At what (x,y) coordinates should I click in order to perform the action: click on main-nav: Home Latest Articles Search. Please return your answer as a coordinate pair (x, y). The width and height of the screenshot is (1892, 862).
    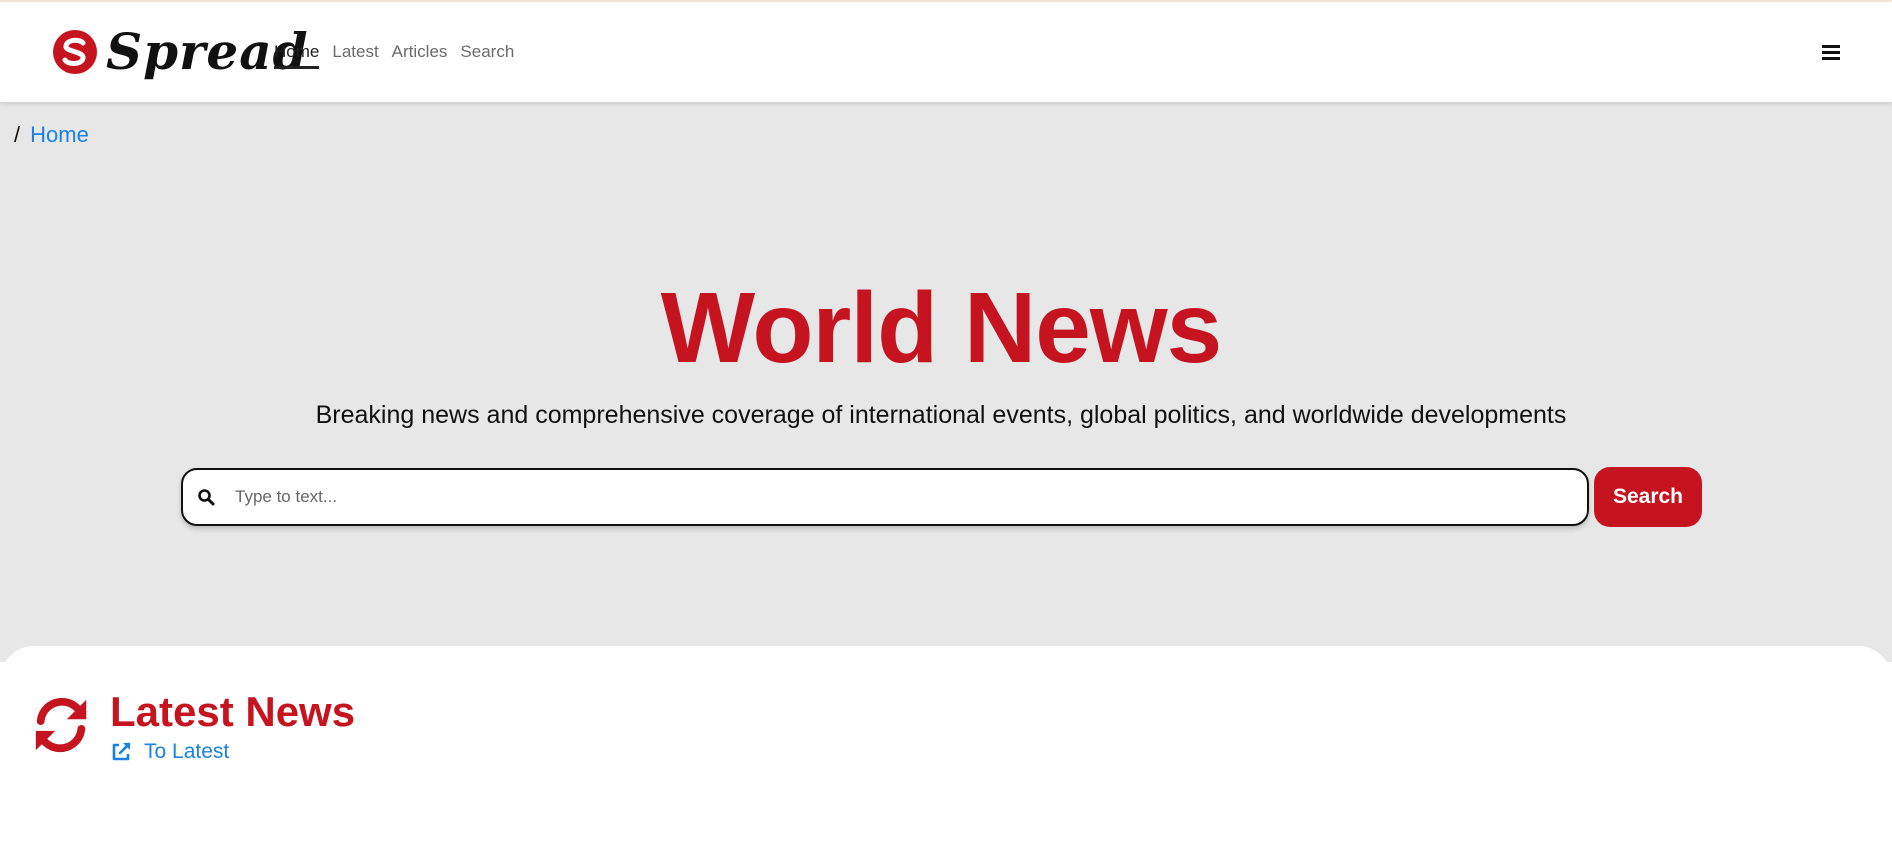
    Looking at the image, I should click on (400, 55).